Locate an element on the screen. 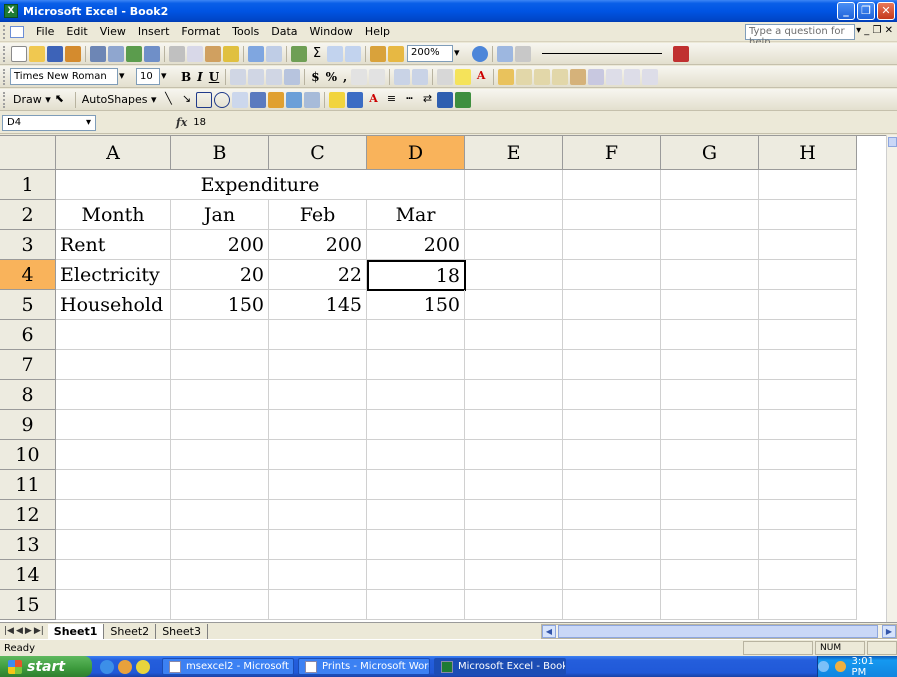 This screenshot has height=677, width=897. arrow-style-icon: ⇄ is located at coordinates (427, 100).